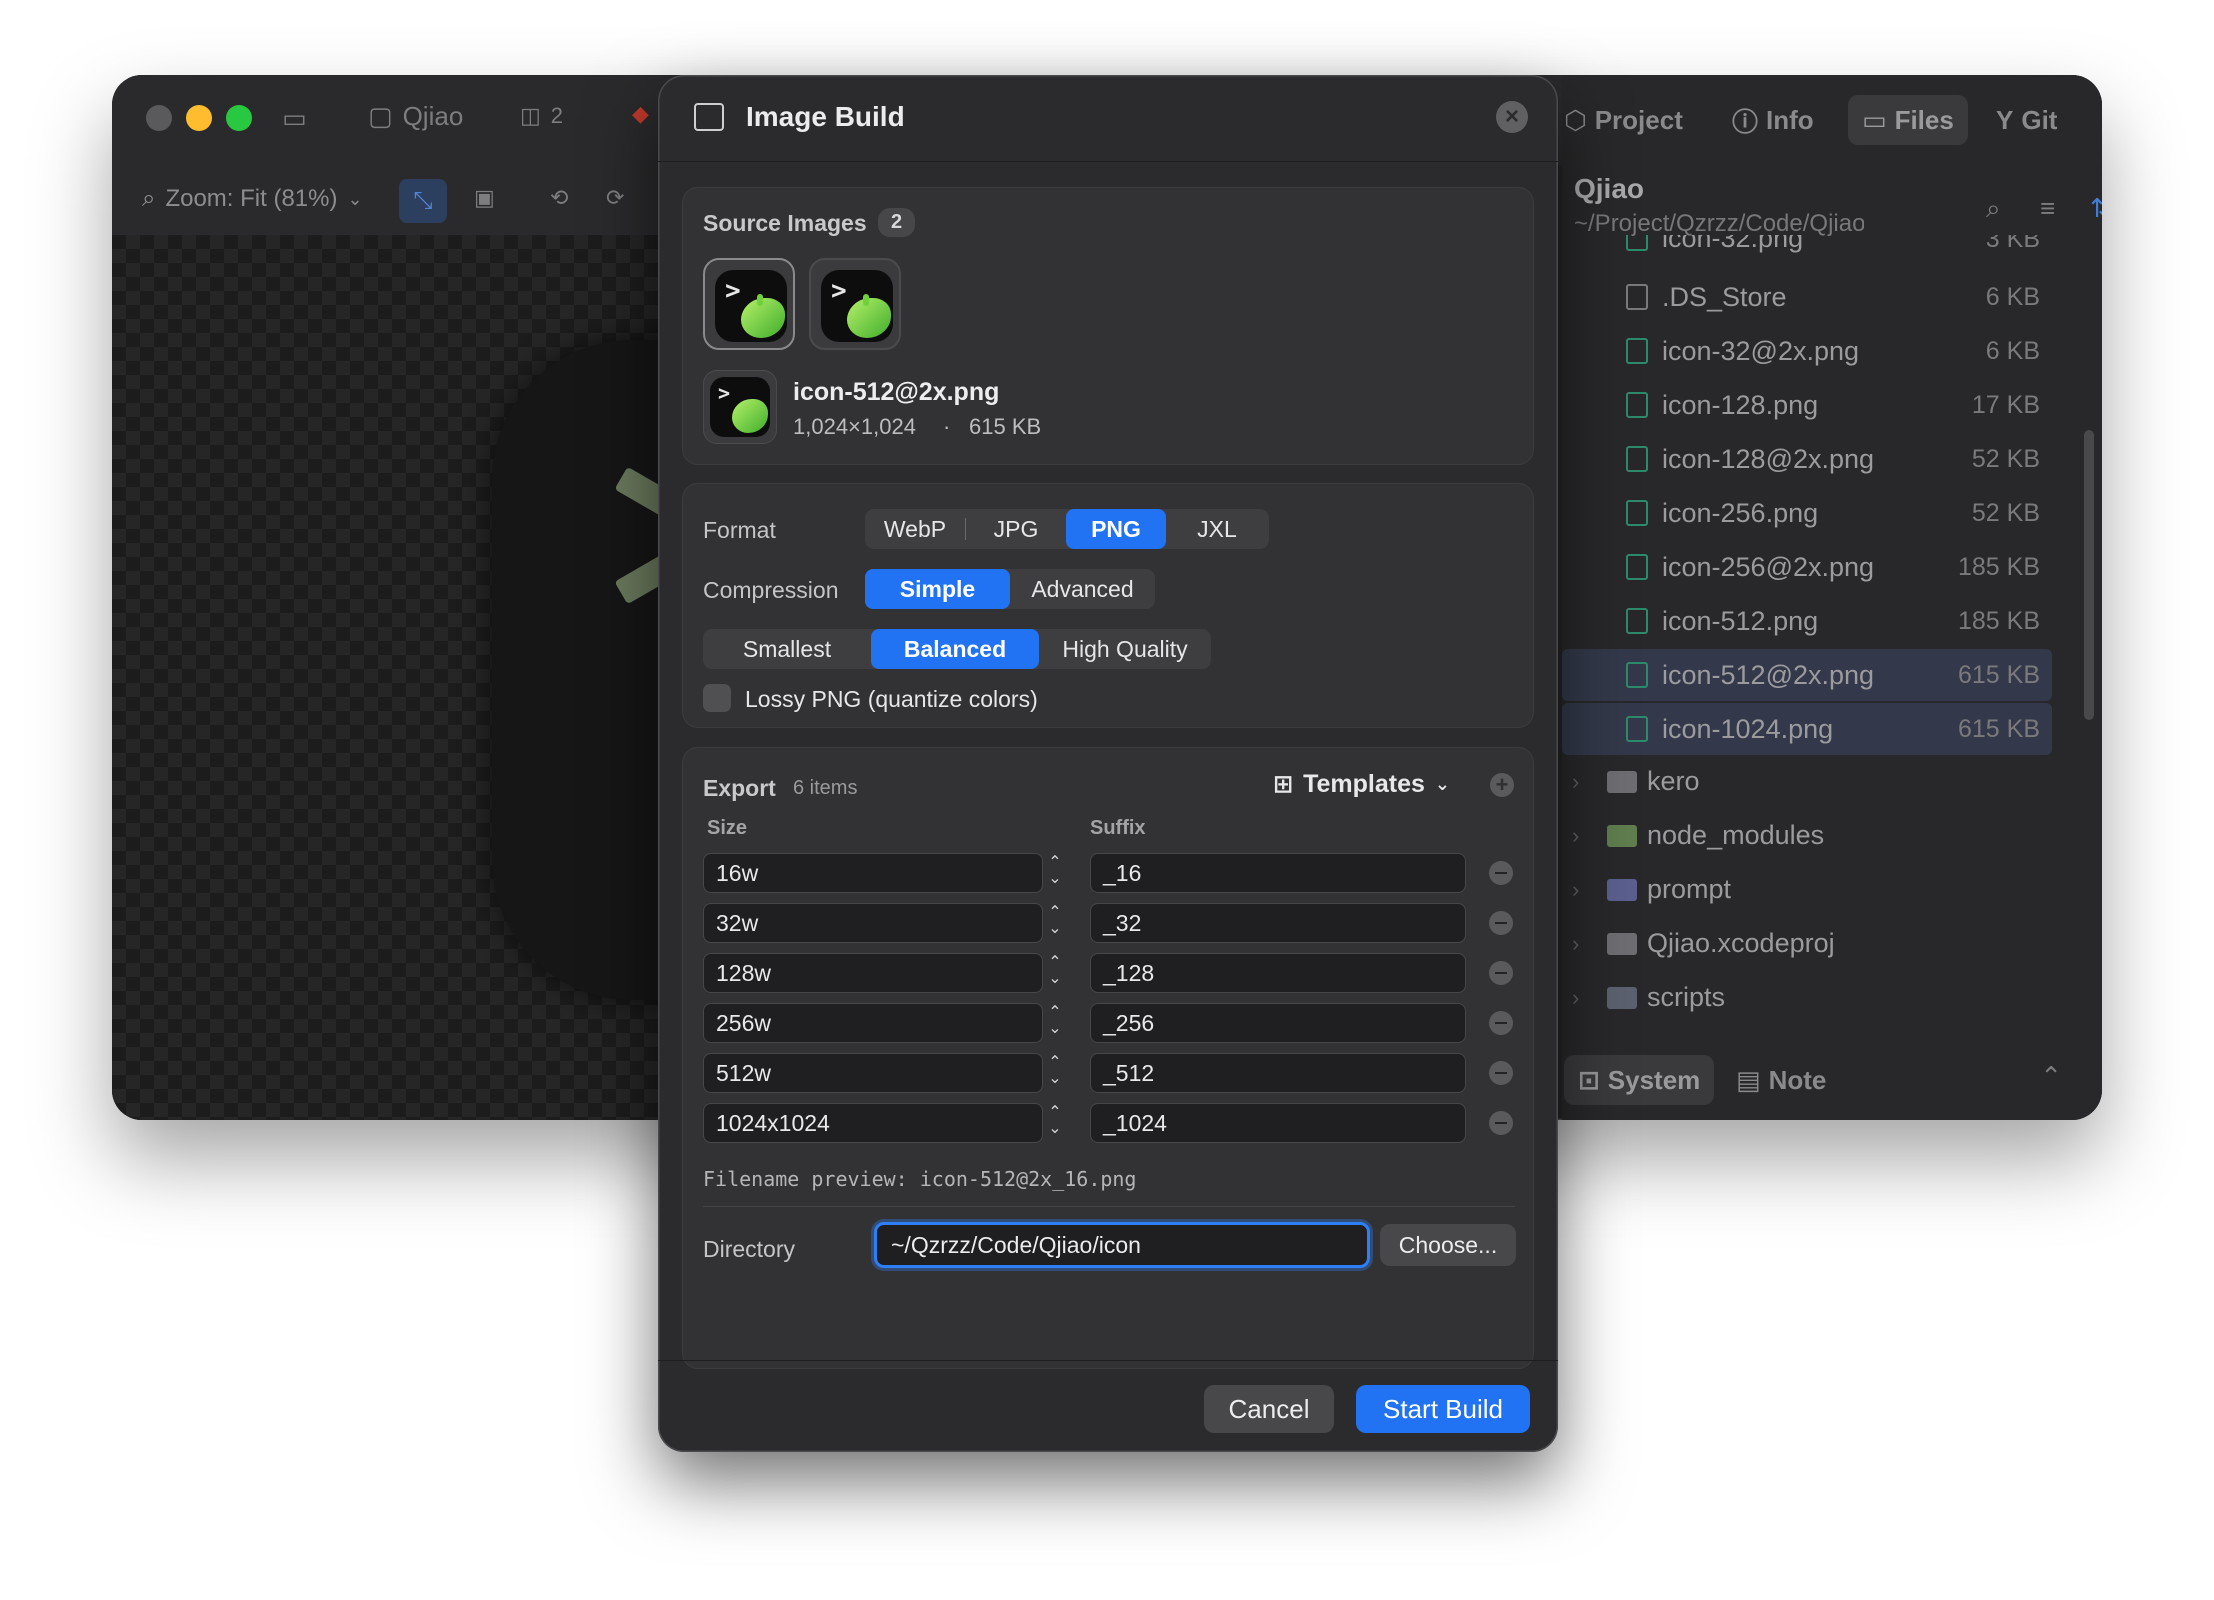  What do you see at coordinates (873, 873) in the screenshot?
I see `size-field: 16w` at bounding box center [873, 873].